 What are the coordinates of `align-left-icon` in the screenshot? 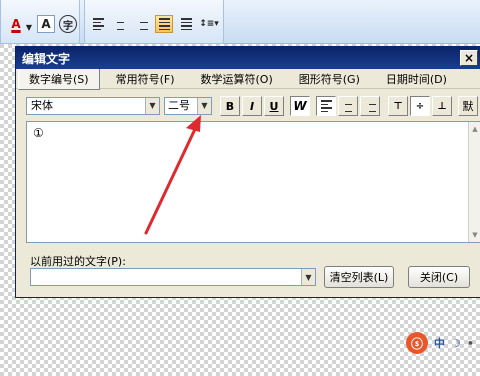 It's located at (98, 24).